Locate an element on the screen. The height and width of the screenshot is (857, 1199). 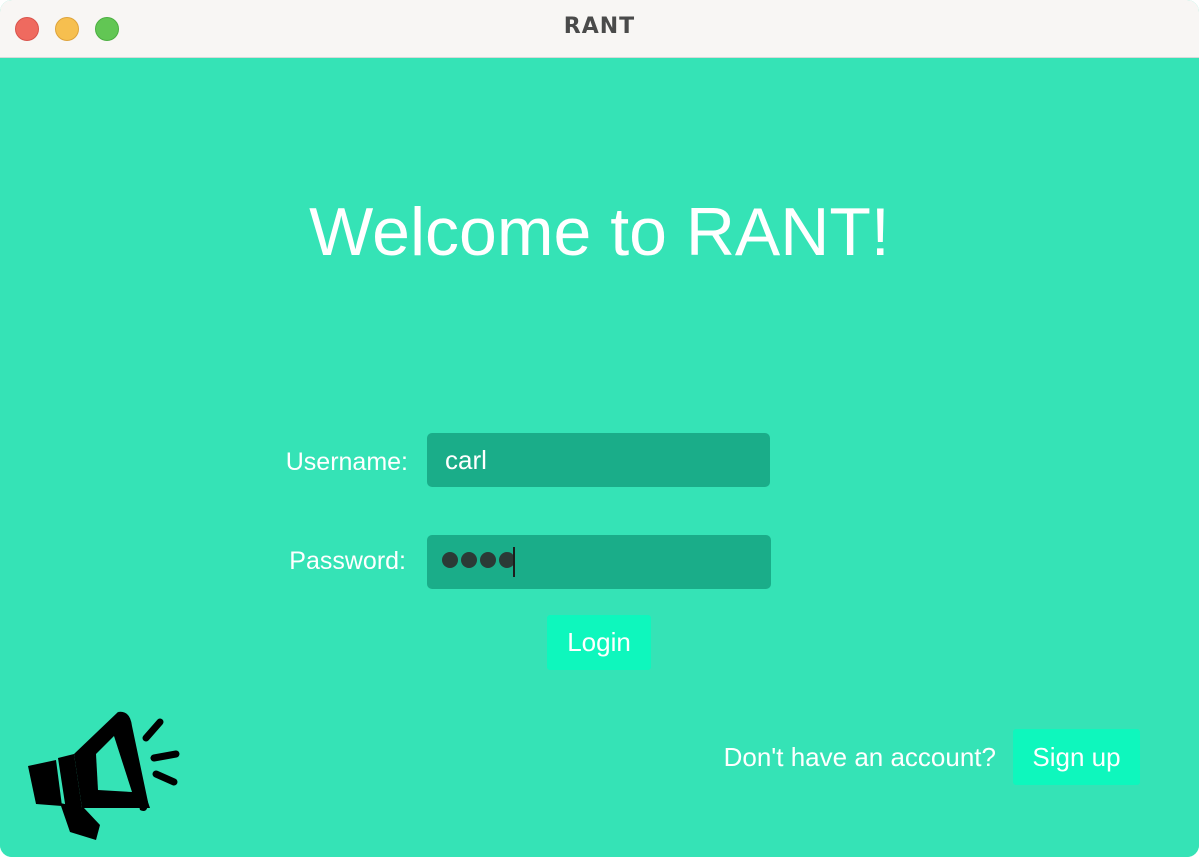
password-label: Password: is located at coordinates (347, 561).